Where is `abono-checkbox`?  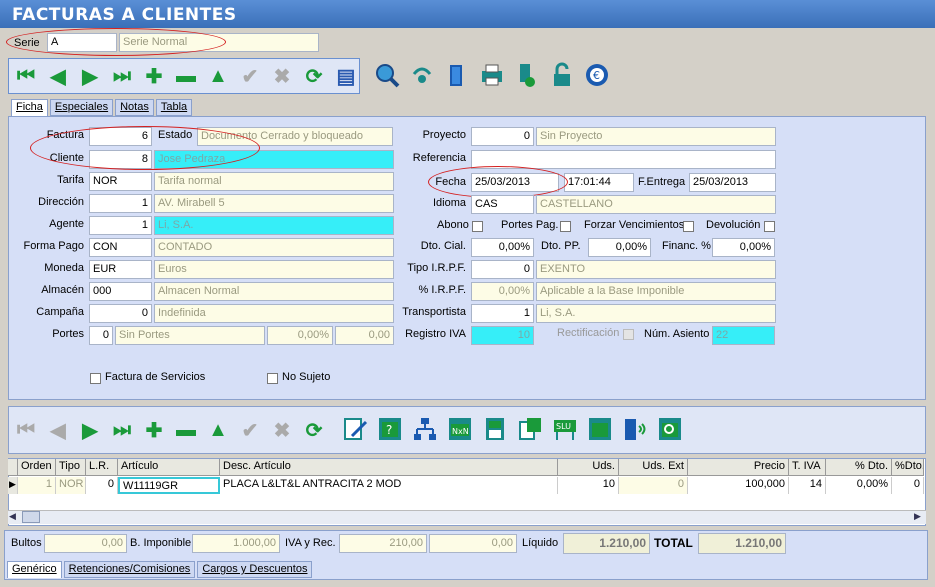
abono-checkbox is located at coordinates (477, 226).